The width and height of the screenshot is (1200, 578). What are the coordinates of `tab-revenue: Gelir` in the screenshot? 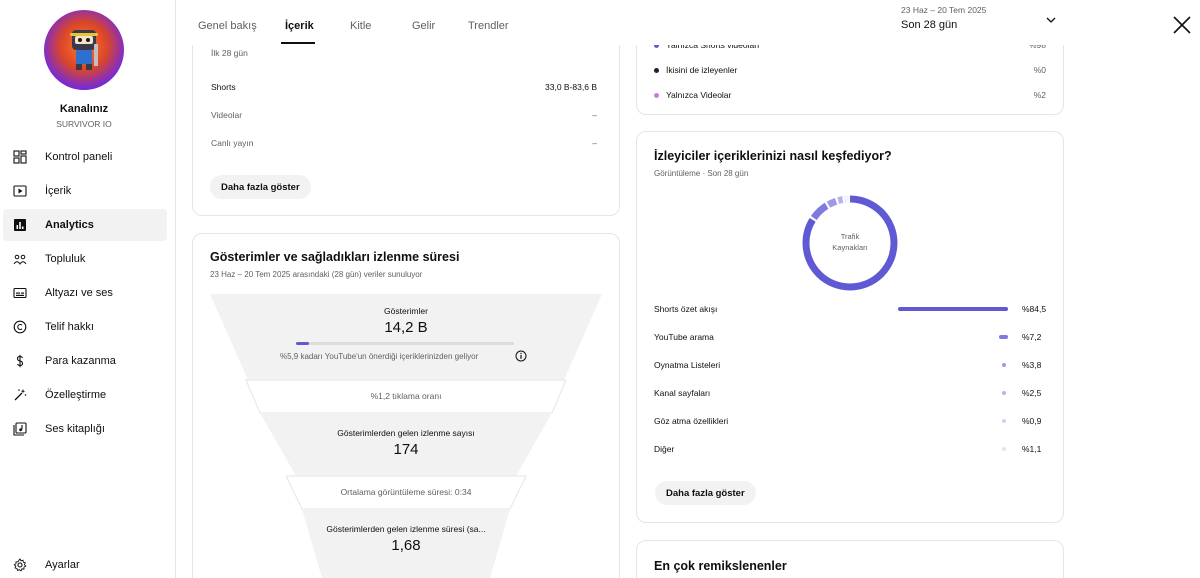 It's located at (423, 26).